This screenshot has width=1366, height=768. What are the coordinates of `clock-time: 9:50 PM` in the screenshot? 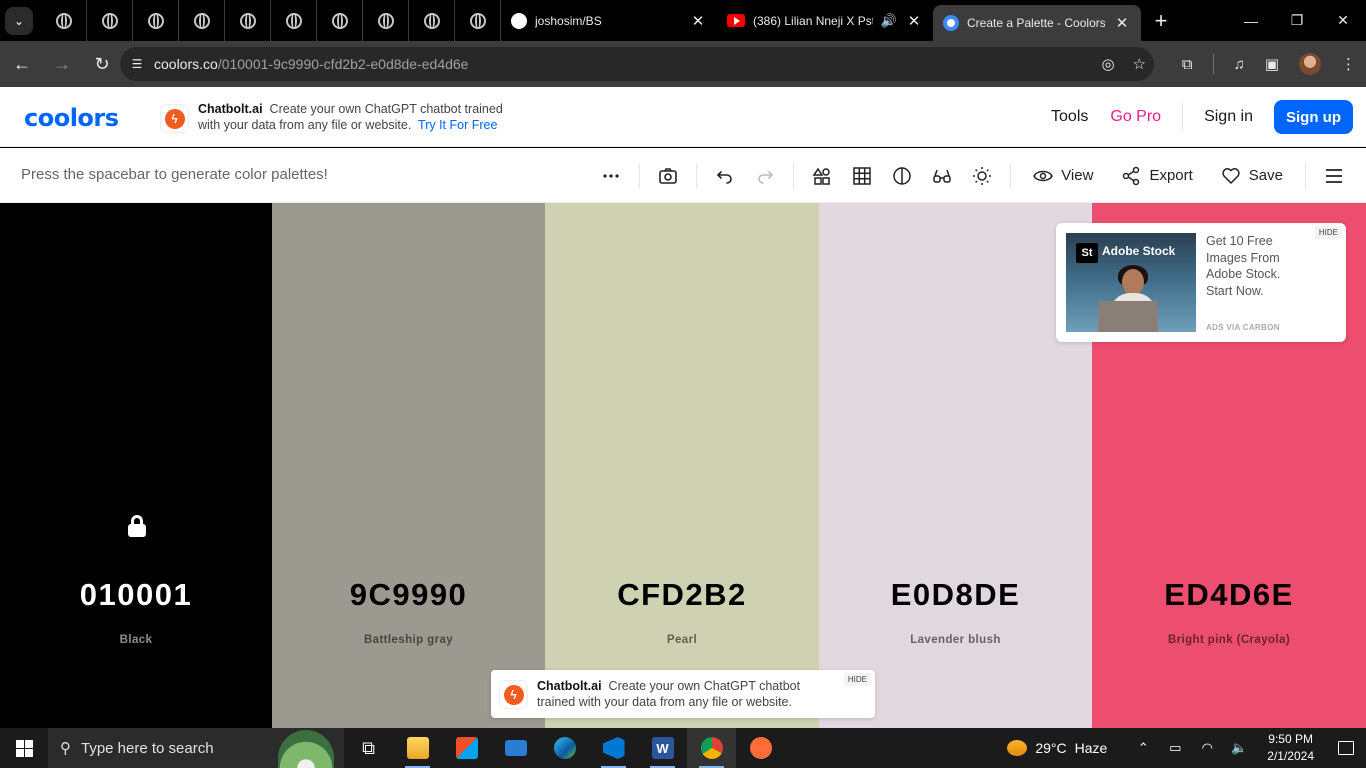 It's located at (1290, 739).